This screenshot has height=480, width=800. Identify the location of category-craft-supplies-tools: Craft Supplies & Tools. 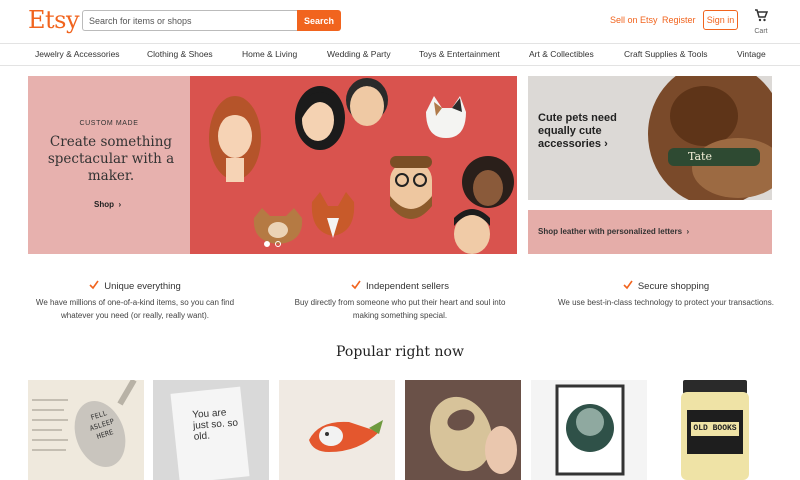
(665, 54).